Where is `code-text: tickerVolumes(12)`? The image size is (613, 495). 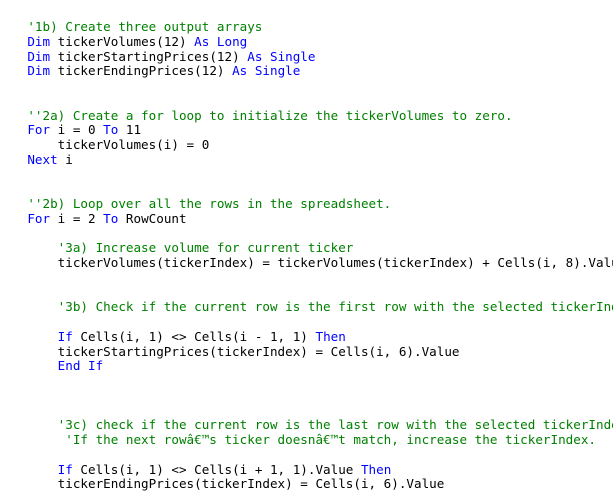
code-text: tickerVolumes(12) is located at coordinates (122, 41).